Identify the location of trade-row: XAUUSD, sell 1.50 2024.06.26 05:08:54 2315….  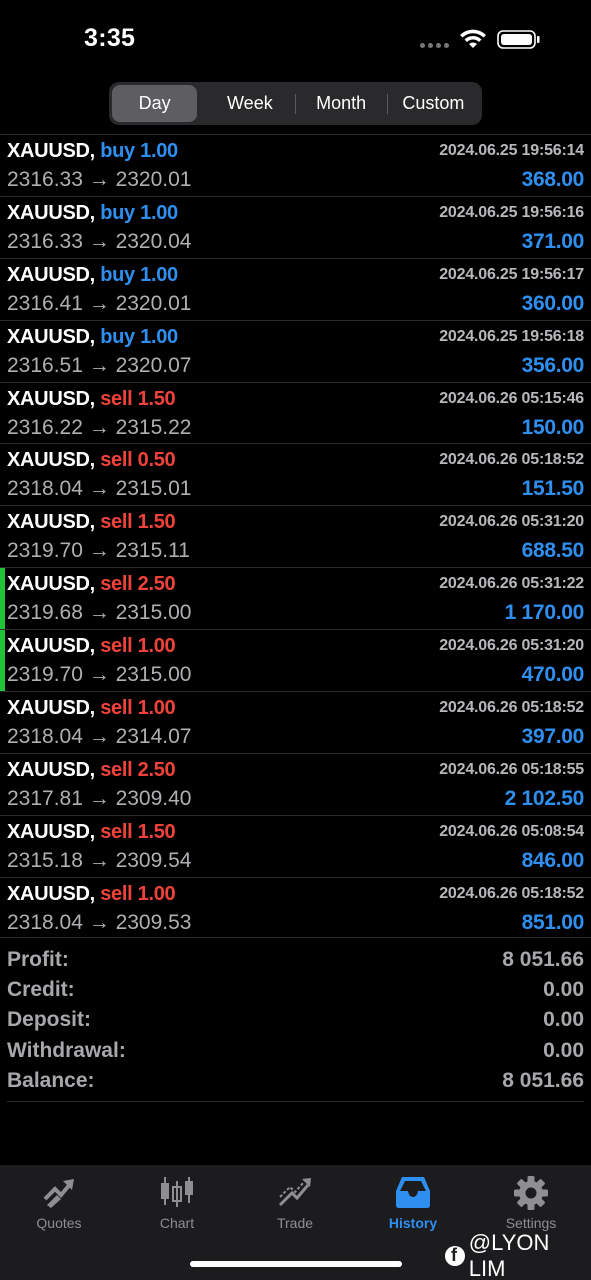
(295, 845).